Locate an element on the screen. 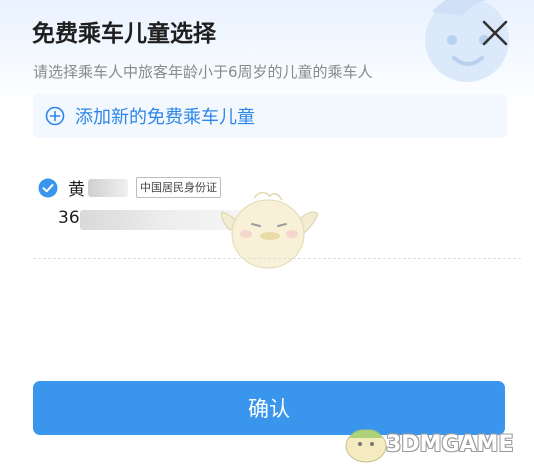 This screenshot has width=534, height=467. passenger-name-mask is located at coordinates (108, 188).